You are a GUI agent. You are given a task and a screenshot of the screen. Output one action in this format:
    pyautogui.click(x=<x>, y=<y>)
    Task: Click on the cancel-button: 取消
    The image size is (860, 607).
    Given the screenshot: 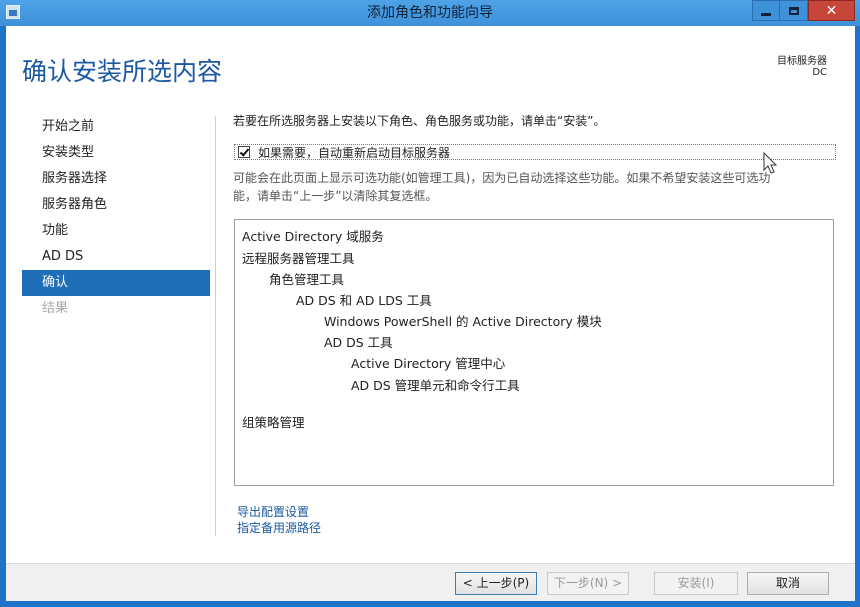 What is the action you would take?
    pyautogui.click(x=788, y=583)
    